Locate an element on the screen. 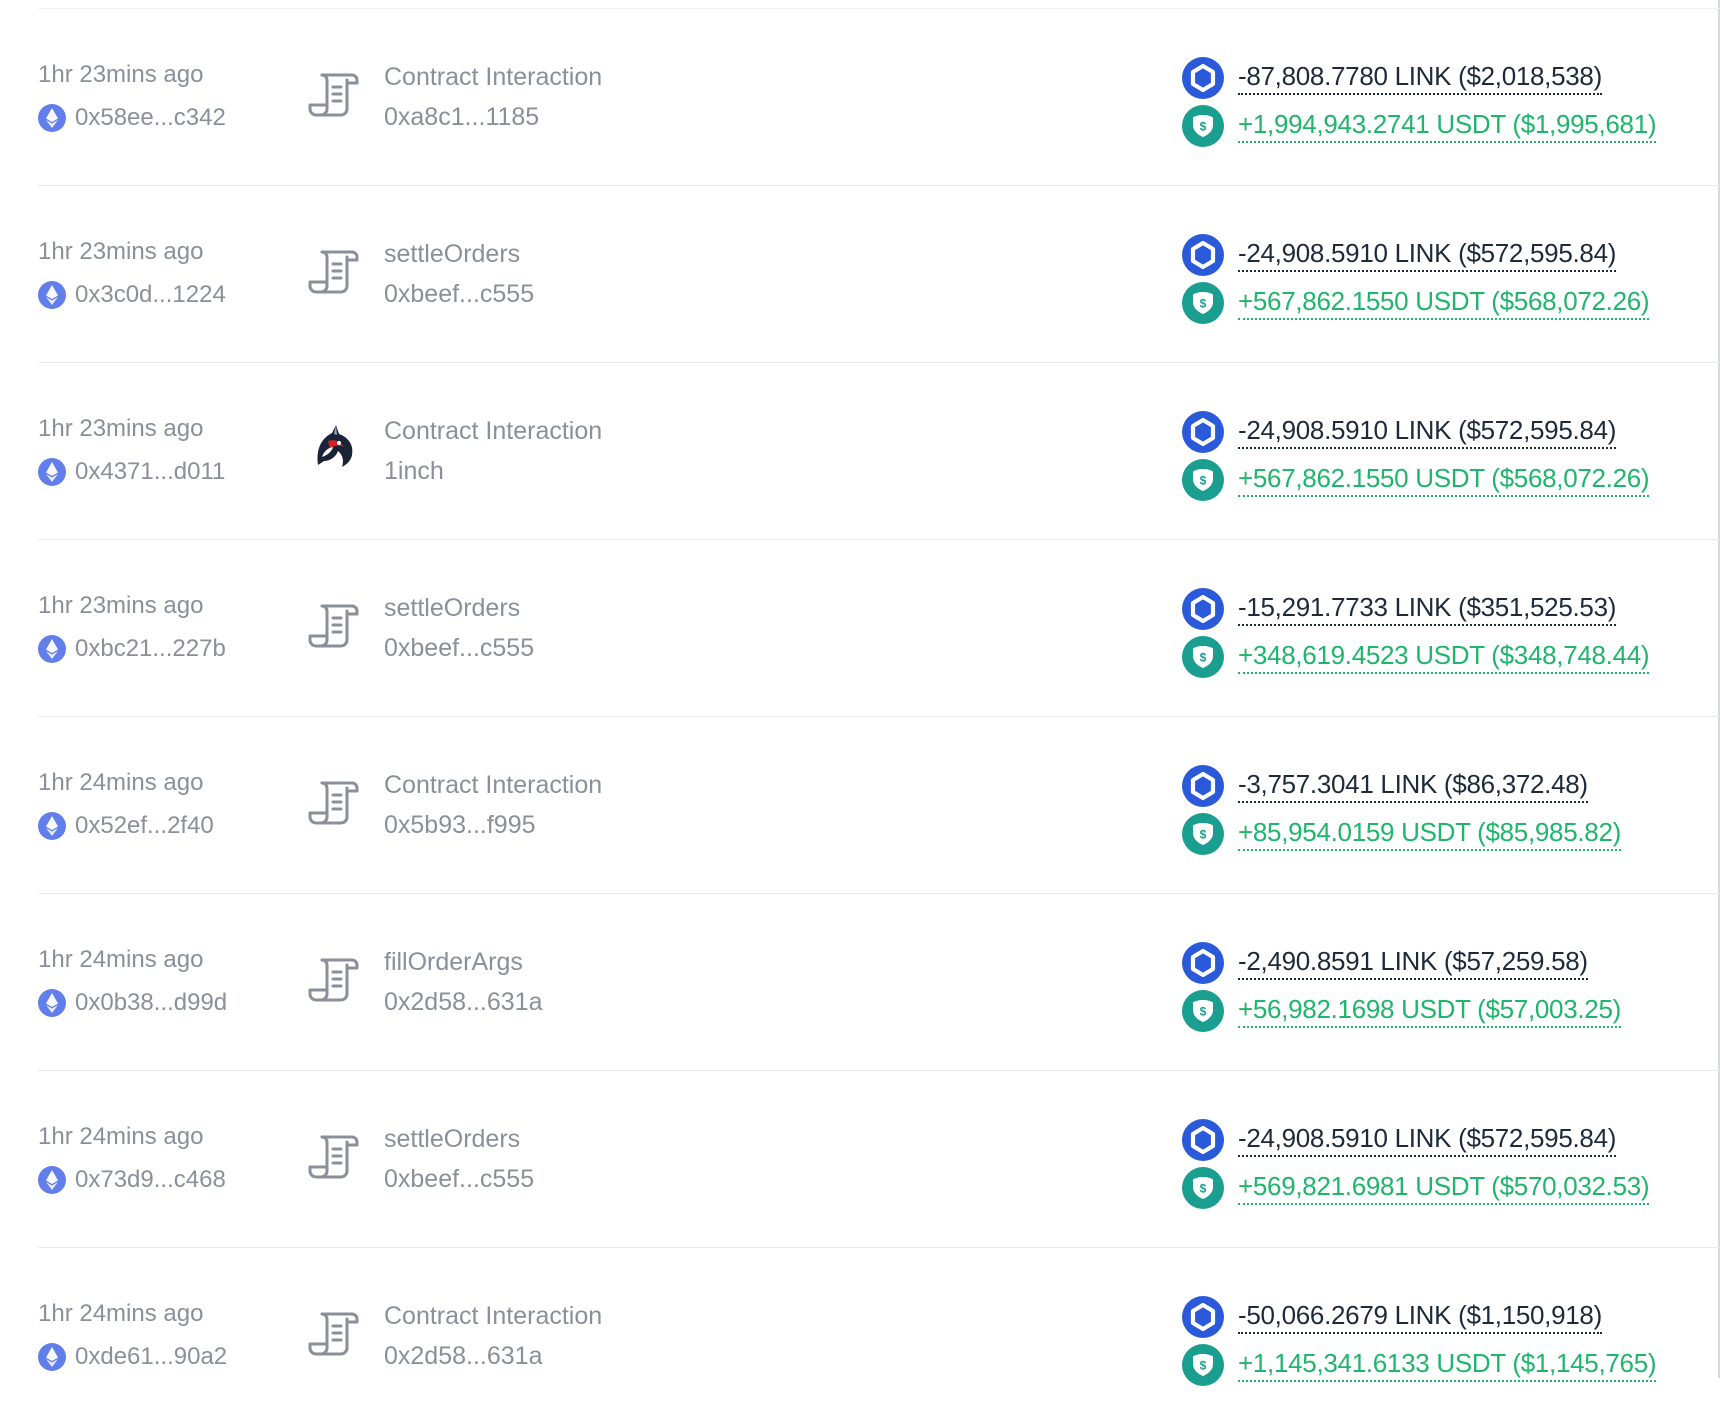 The height and width of the screenshot is (1424, 1720). token-in-line: $ +1,994,943.2741 USDT ($1,995,681) is located at coordinates (1419, 126).